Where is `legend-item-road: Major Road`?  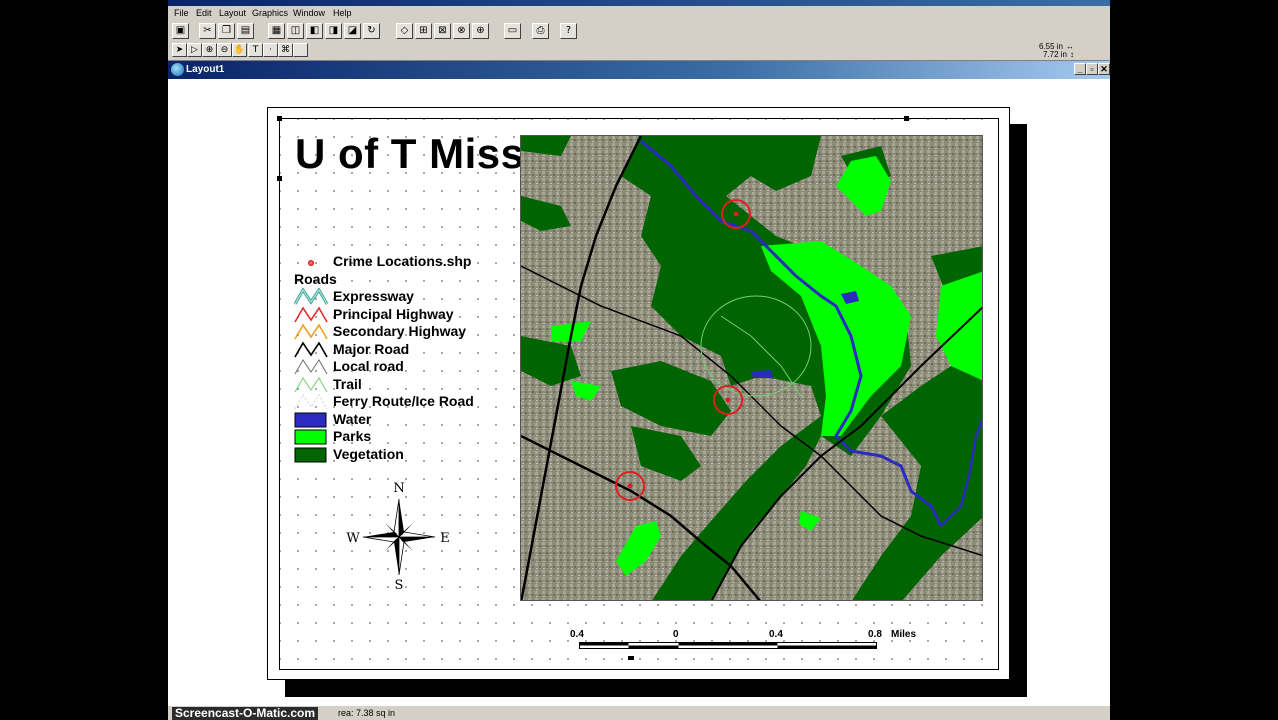 legend-item-road: Major Road is located at coordinates (400, 350).